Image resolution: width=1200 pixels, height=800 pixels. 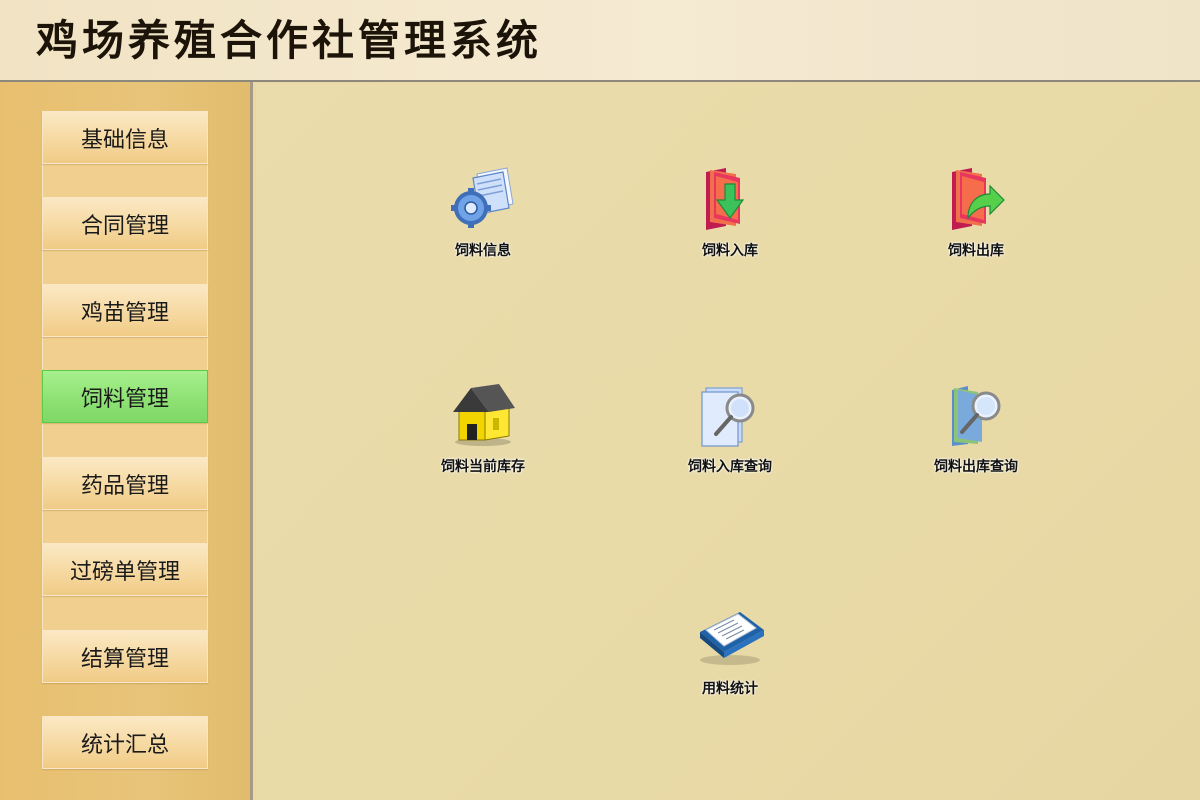 What do you see at coordinates (730, 636) in the screenshot?
I see `book-icon` at bounding box center [730, 636].